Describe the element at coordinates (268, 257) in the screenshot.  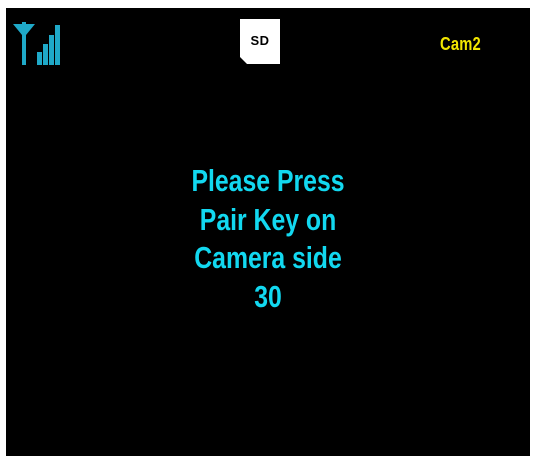
I see `message-line: Camera side` at that location.